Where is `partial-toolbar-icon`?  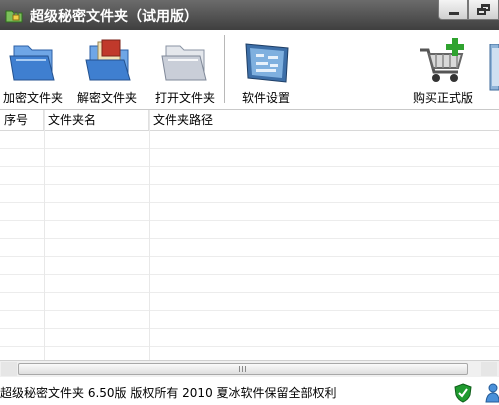 partial-toolbar-icon is located at coordinates (494, 67).